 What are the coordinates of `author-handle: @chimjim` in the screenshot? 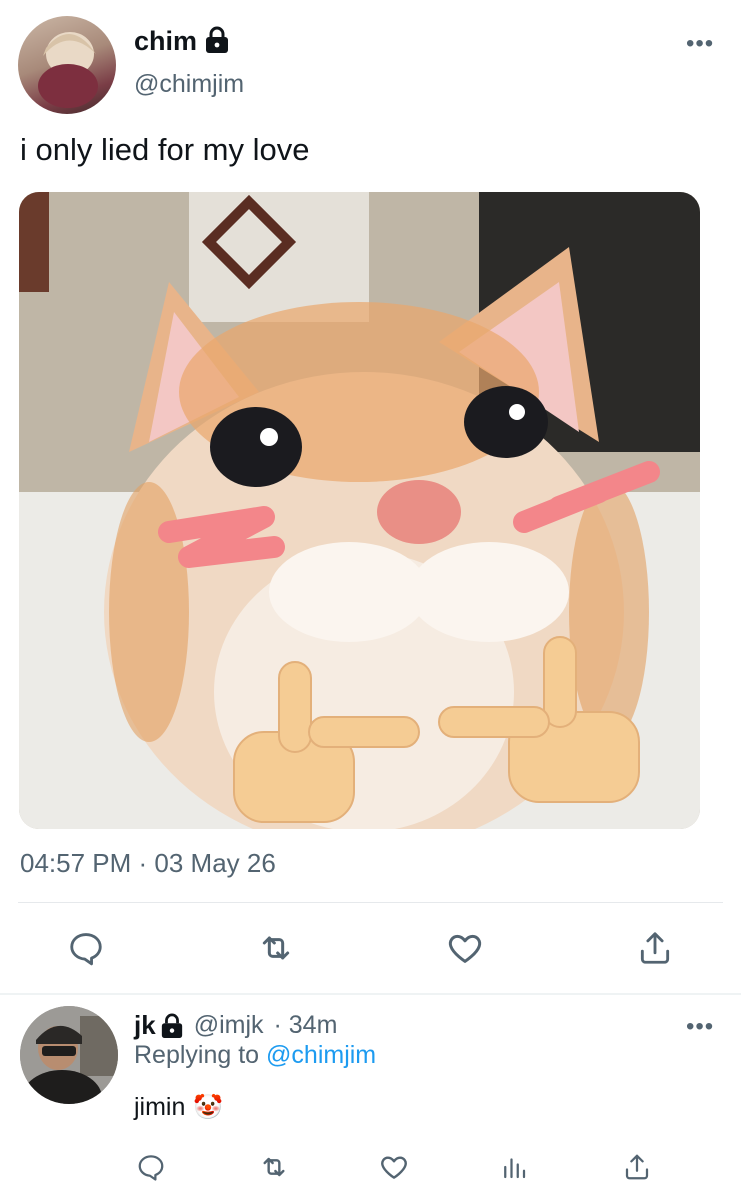 It's located at (189, 84).